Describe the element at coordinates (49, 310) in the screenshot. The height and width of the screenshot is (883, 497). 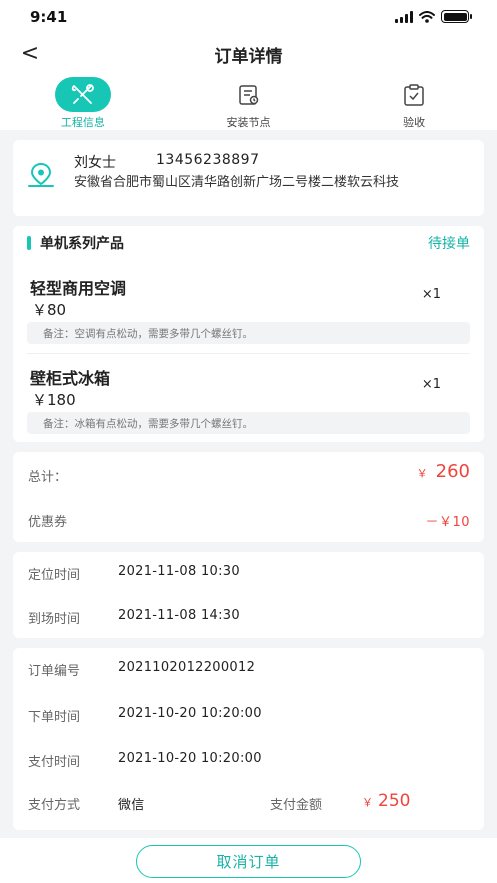
I see `product-price: ￥80` at that location.